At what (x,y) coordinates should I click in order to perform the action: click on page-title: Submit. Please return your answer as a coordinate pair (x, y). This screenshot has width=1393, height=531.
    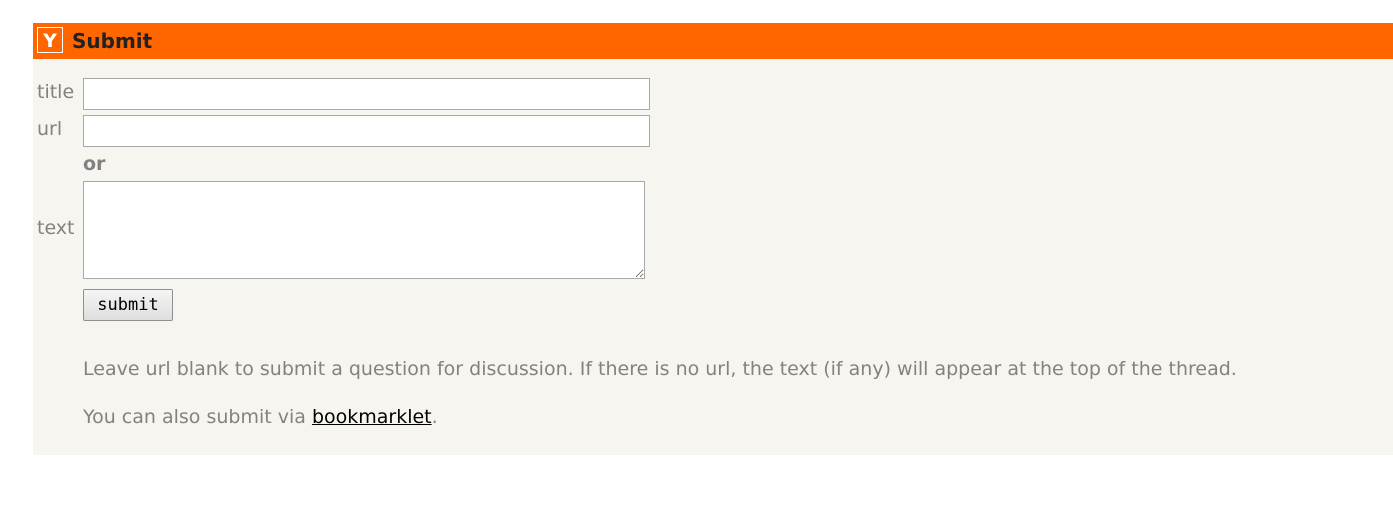
    Looking at the image, I should click on (112, 41).